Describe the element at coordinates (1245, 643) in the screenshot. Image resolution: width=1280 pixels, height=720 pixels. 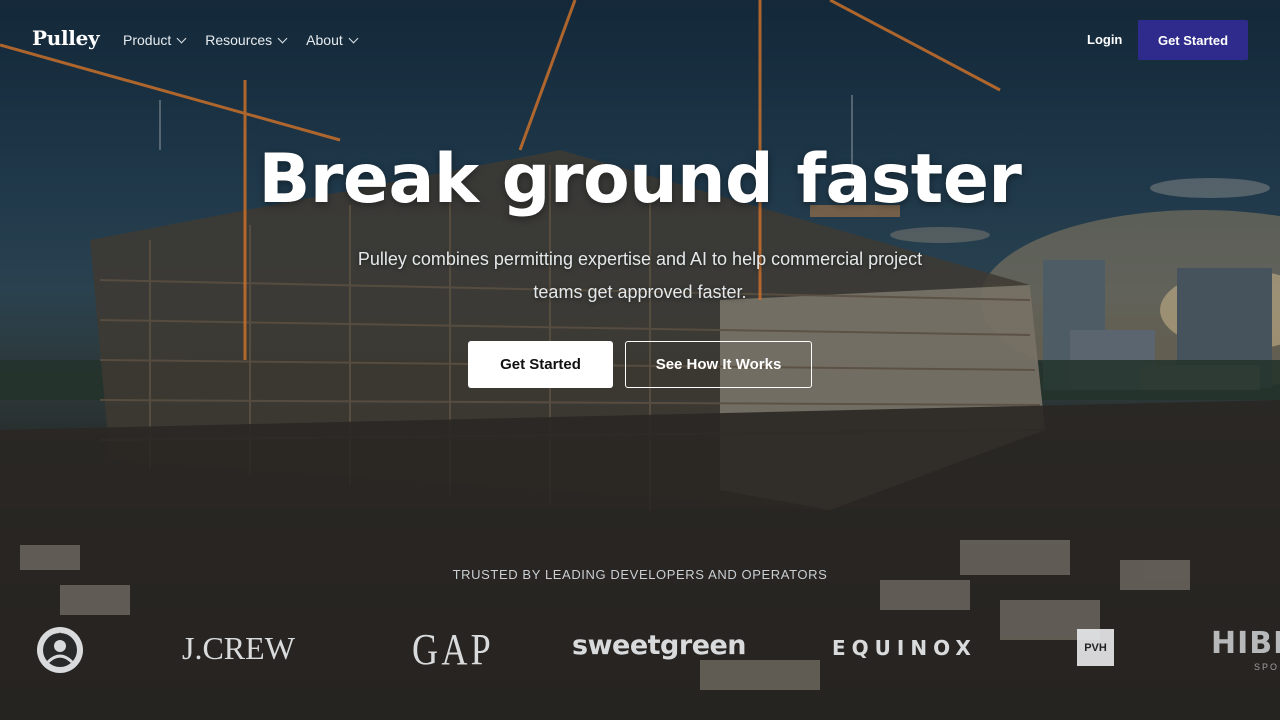
I see `hibbett-logo: HIBB` at that location.